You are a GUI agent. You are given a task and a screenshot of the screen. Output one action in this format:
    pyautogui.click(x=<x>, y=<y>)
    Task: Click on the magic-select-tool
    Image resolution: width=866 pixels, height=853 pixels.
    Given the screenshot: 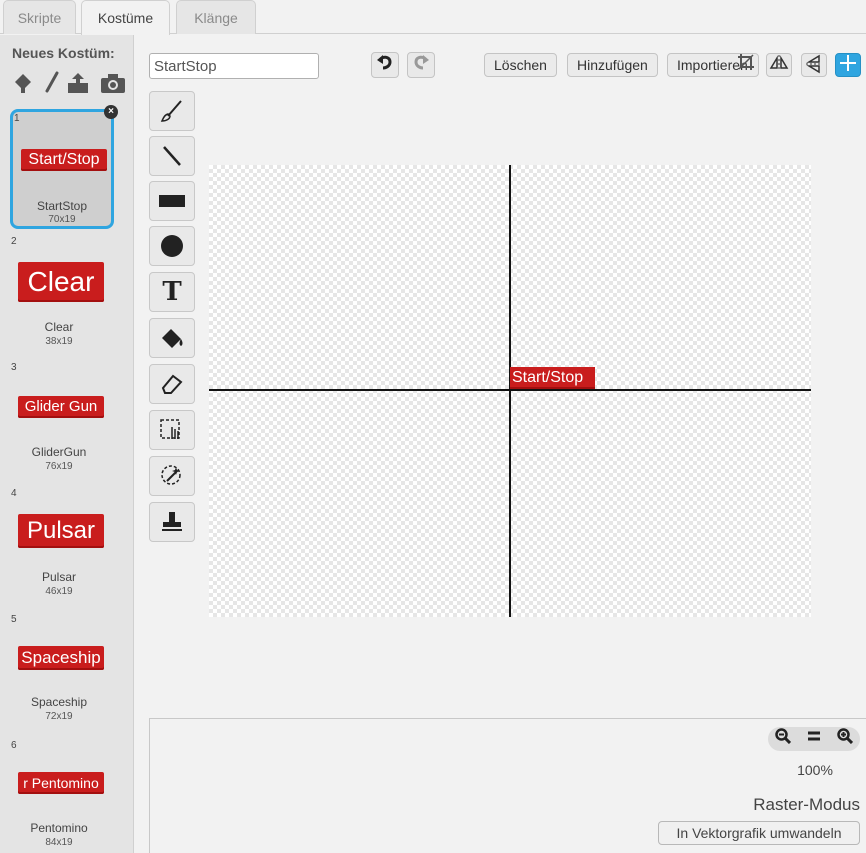 What is the action you would take?
    pyautogui.click(x=172, y=476)
    